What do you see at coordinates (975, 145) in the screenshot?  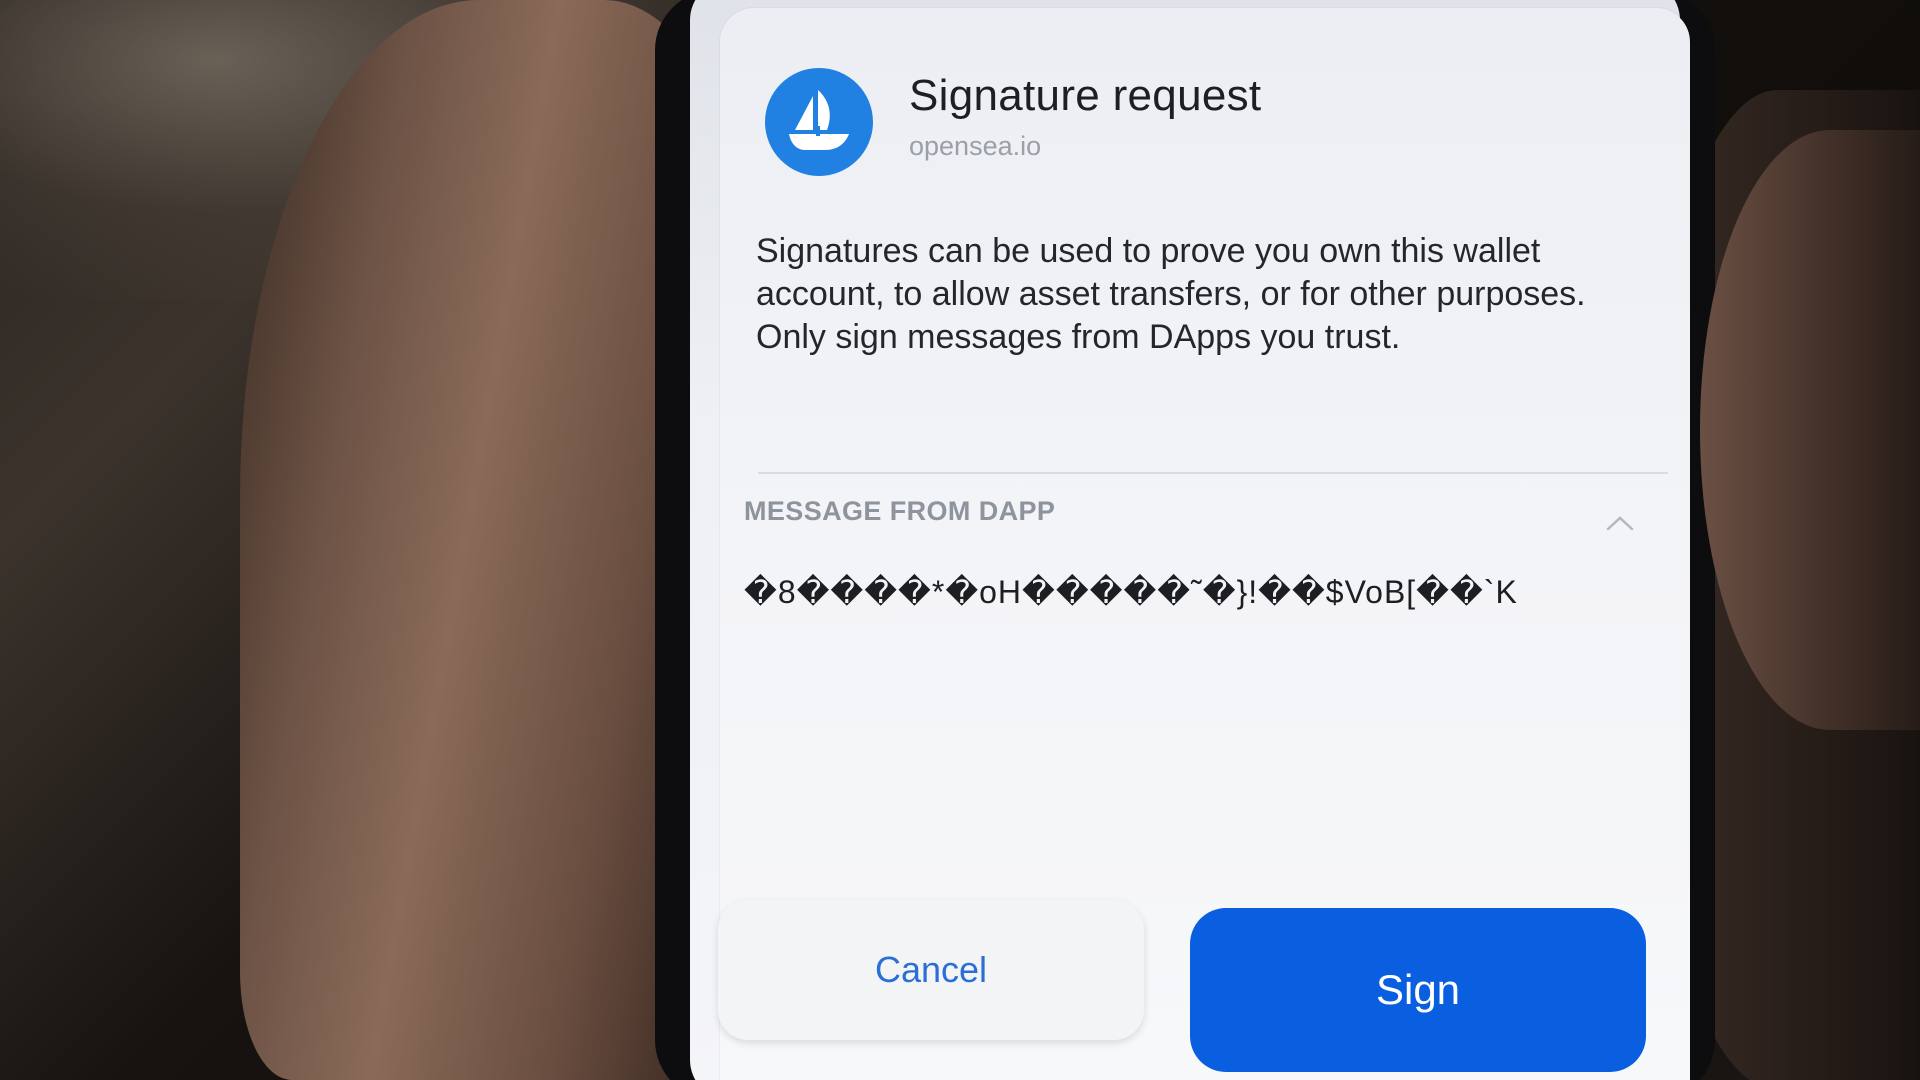 I see `request-origin: opensea.io` at bounding box center [975, 145].